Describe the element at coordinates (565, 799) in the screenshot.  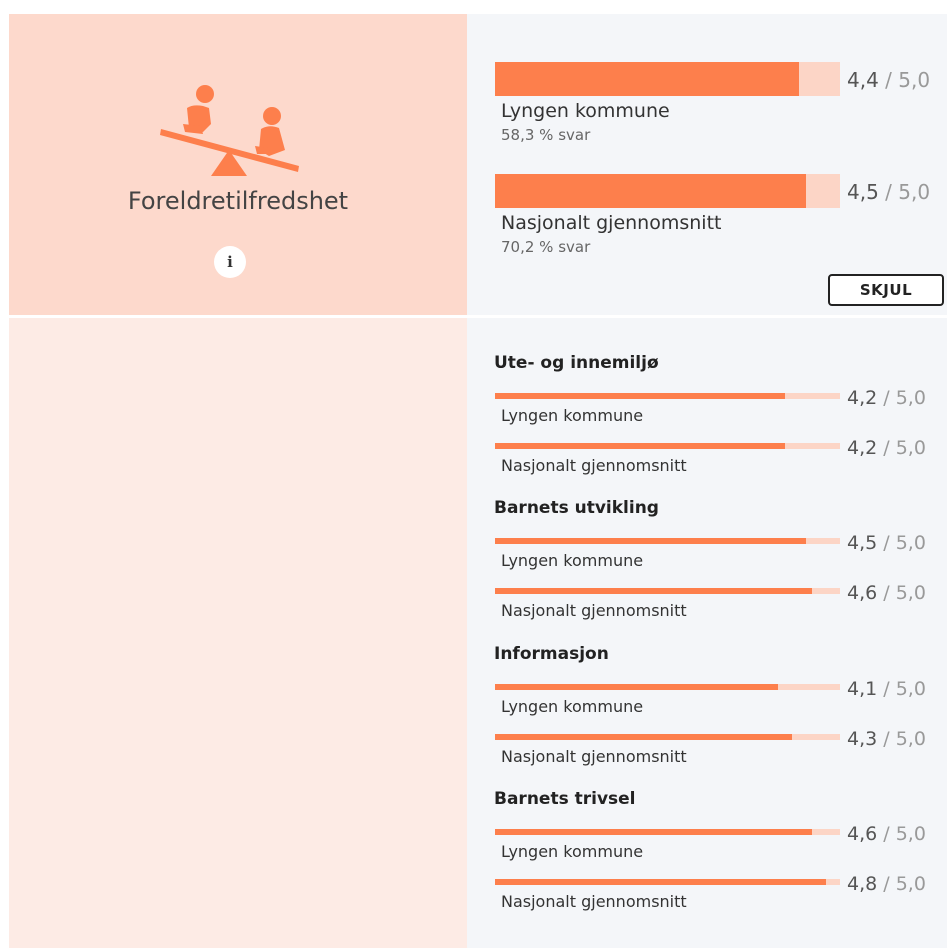
I see `category-title: Barnets trivsel` at that location.